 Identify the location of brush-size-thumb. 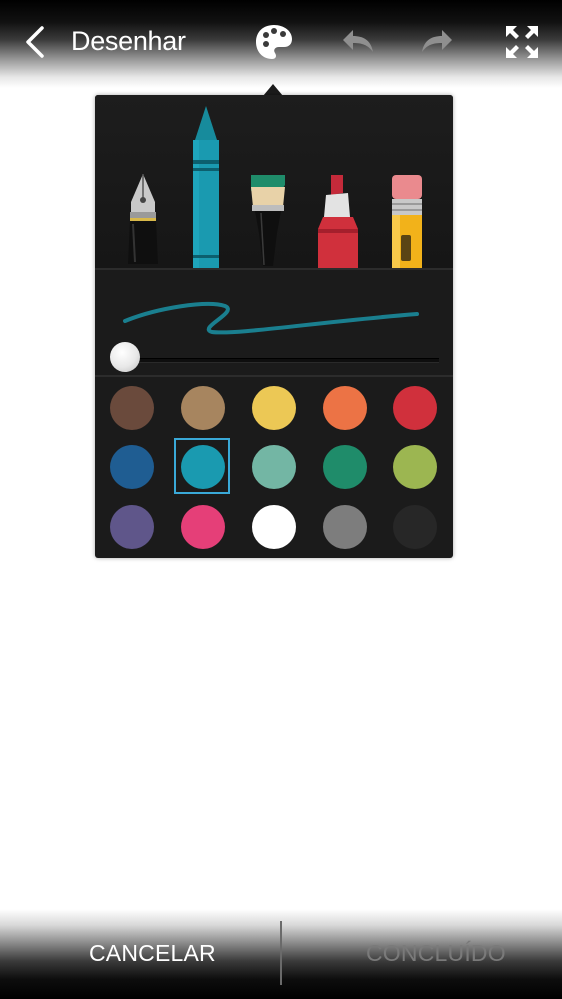
(125, 357).